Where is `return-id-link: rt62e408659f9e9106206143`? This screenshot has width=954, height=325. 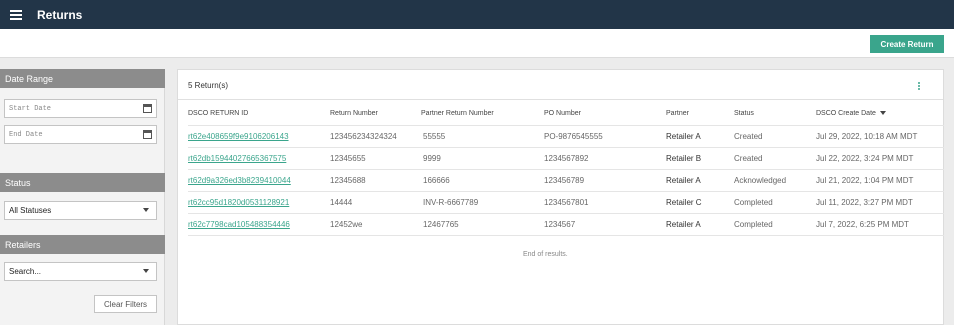 return-id-link: rt62e408659f9e9106206143 is located at coordinates (238, 136).